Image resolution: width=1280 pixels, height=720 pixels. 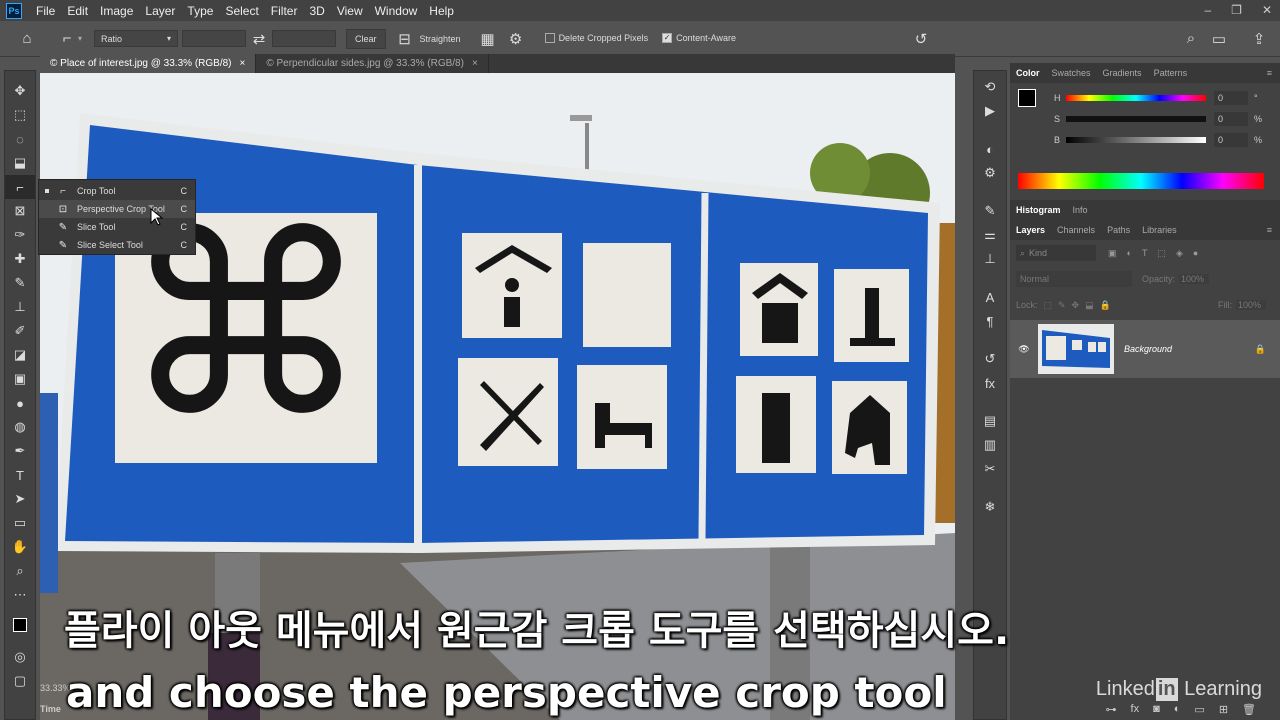 I want to click on tab-swatches: Swatches, so click(x=1071, y=73).